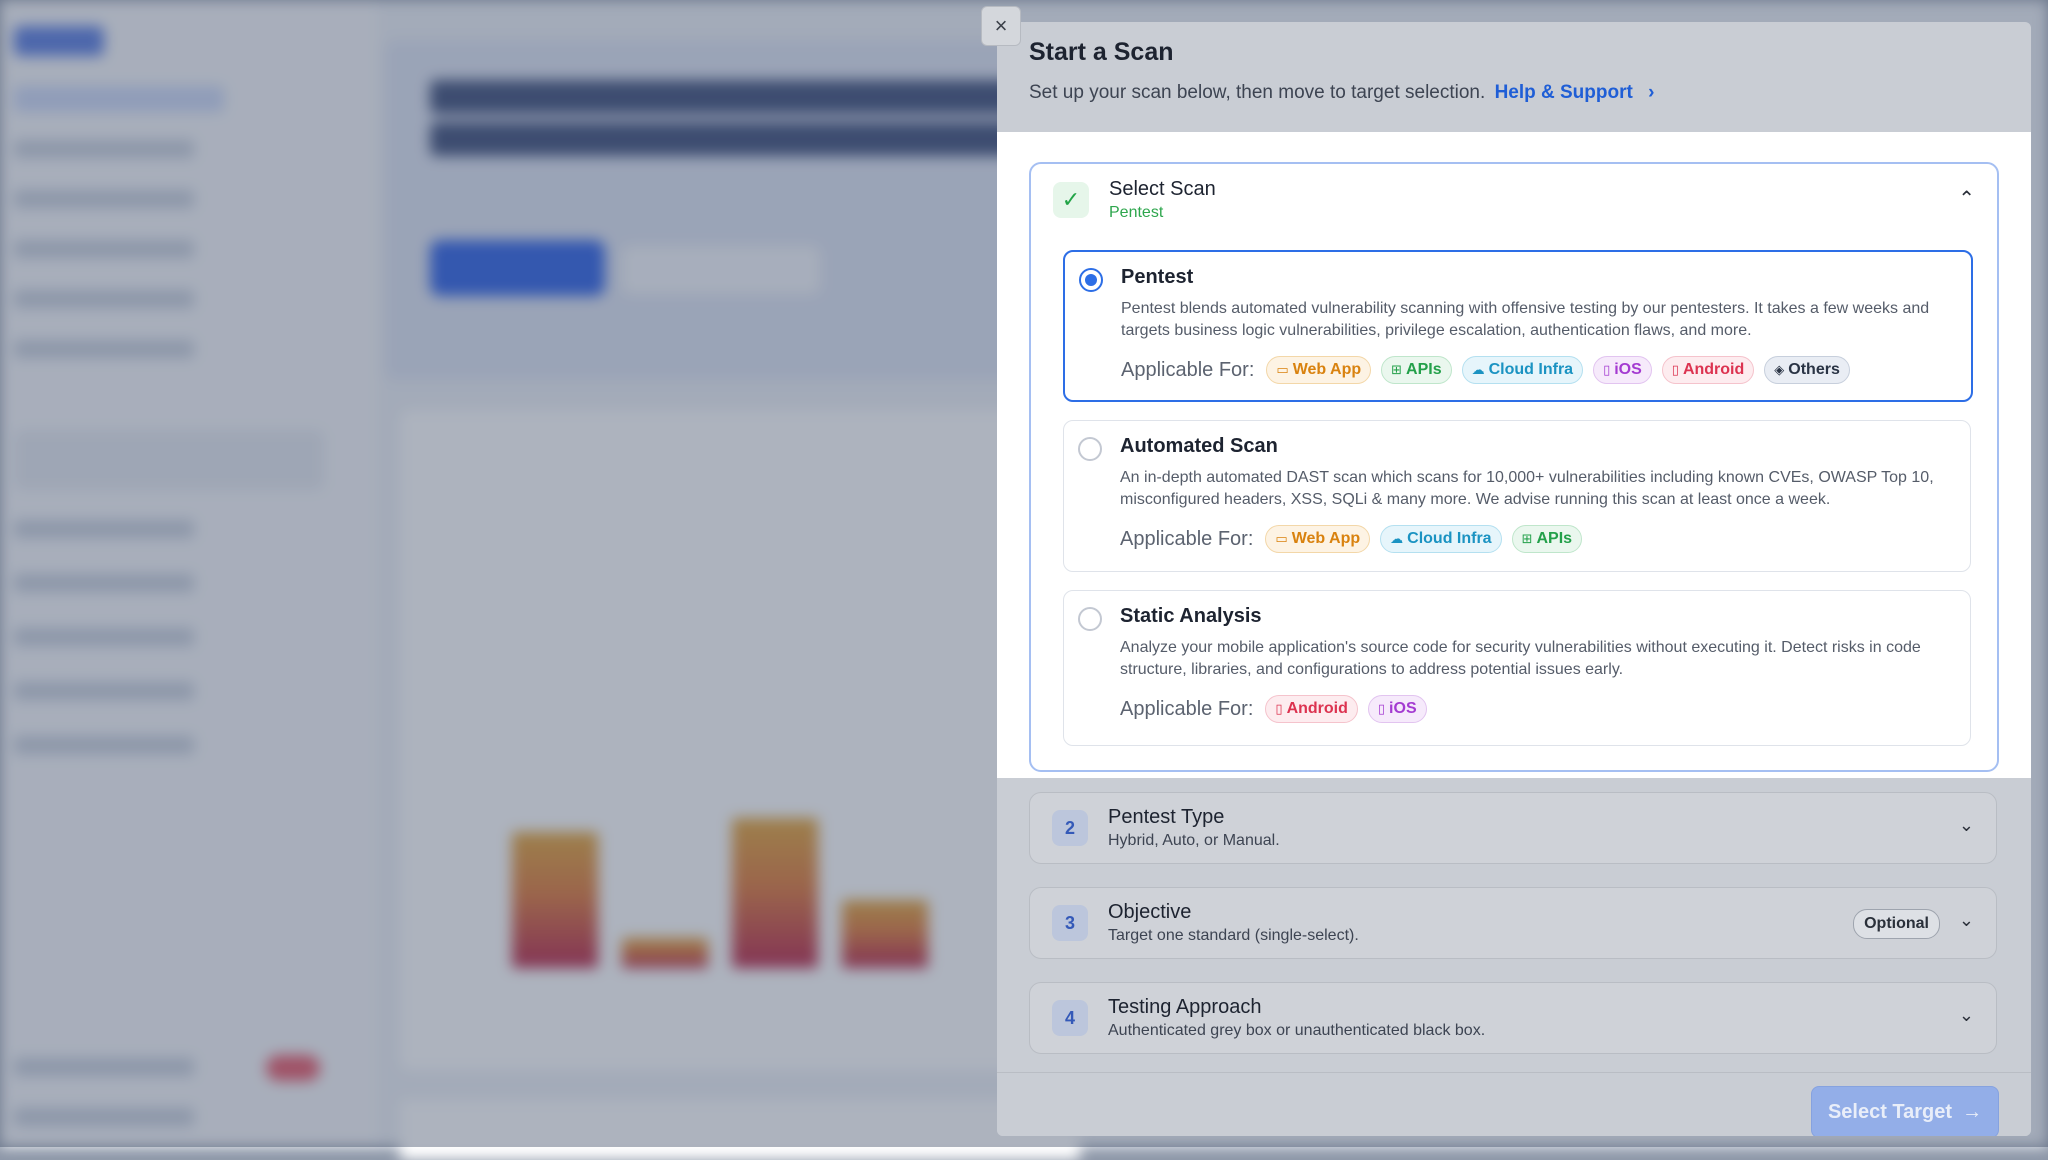 The image size is (2048, 1160). I want to click on step-title: Testing Approach, so click(1185, 1007).